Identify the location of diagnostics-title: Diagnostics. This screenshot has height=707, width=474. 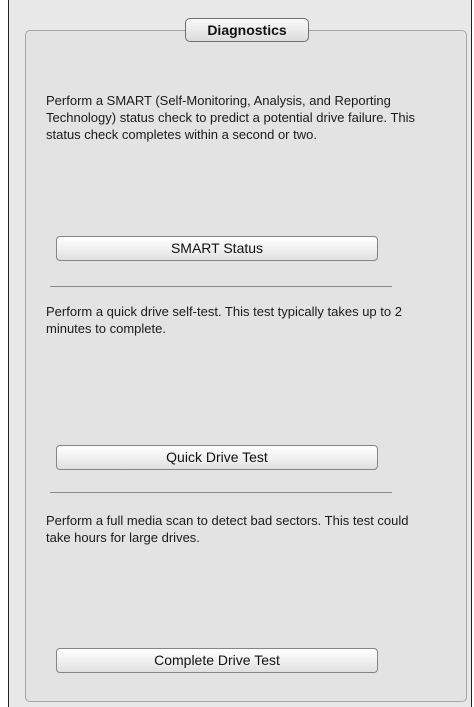
(247, 30).